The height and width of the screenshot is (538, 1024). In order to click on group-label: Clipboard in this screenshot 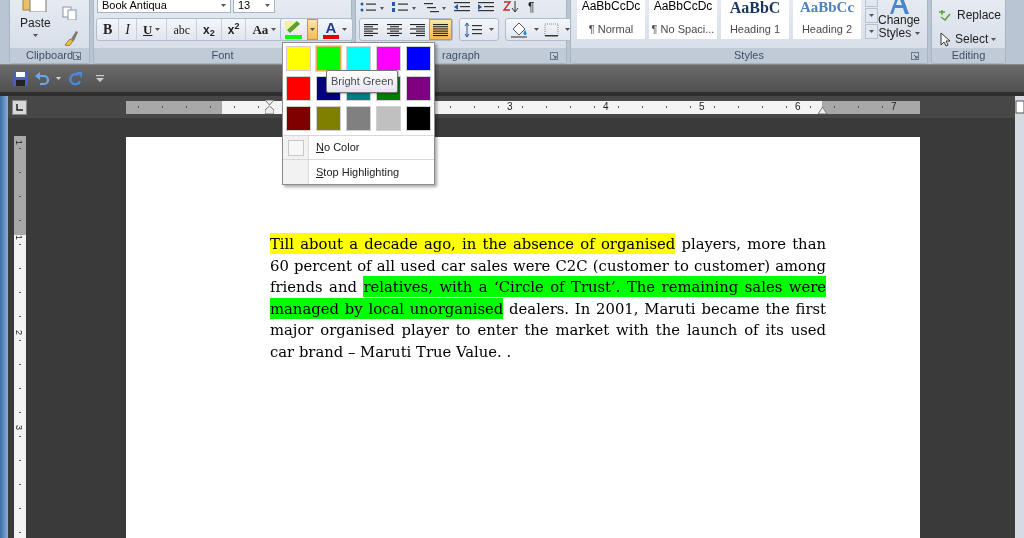, I will do `click(49, 55)`.